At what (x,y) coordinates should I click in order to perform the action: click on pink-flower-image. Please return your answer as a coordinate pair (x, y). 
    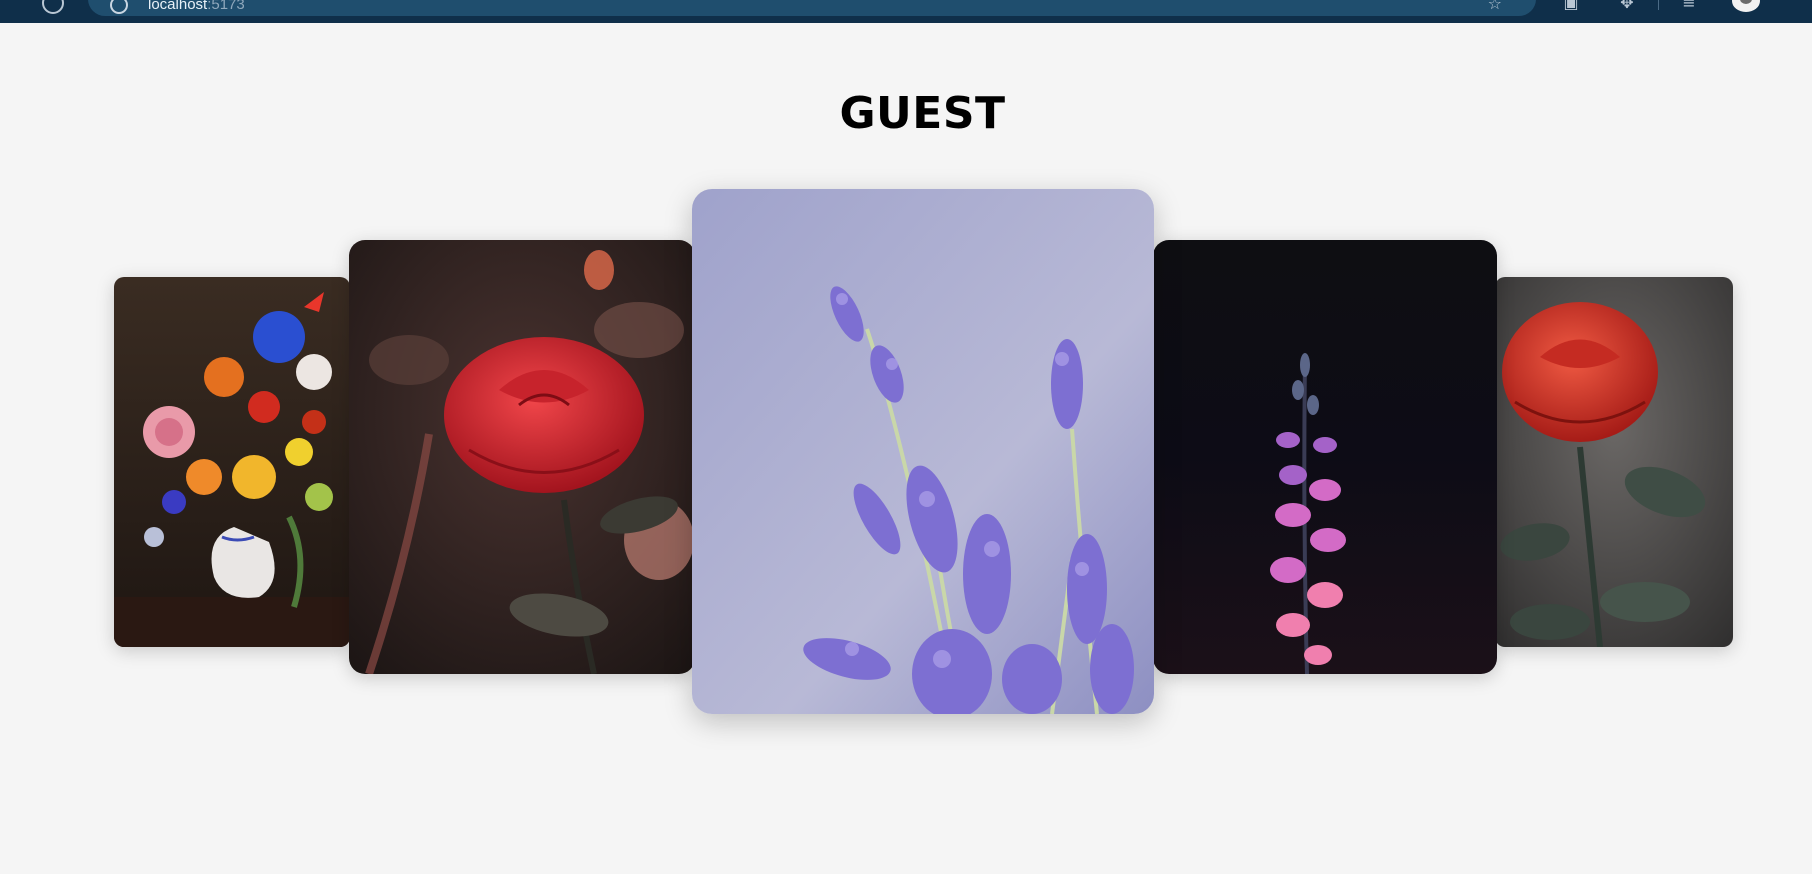
    Looking at the image, I should click on (1325, 457).